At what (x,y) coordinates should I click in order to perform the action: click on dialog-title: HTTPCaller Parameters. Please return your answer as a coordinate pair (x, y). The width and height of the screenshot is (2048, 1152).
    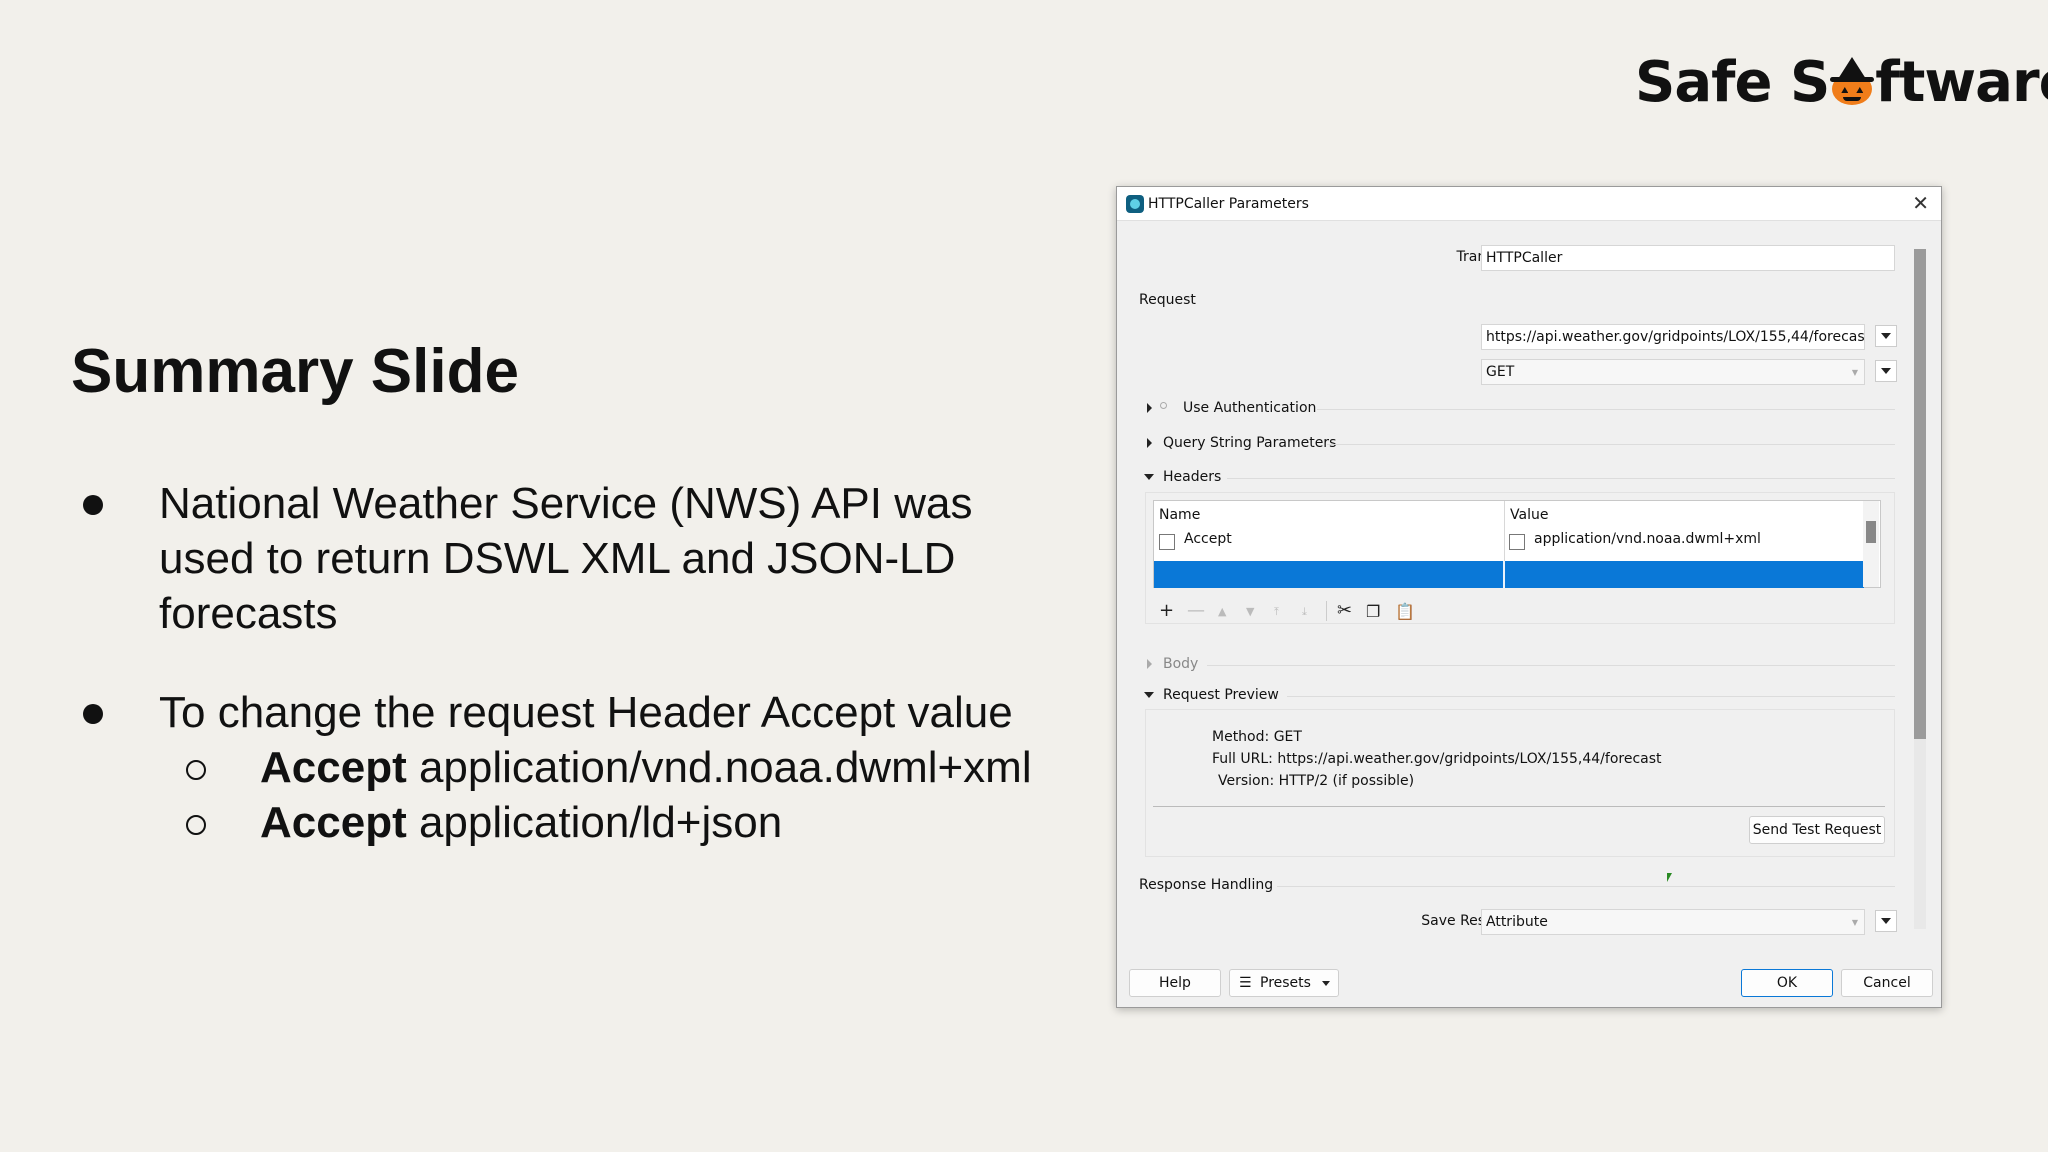
    Looking at the image, I should click on (1228, 204).